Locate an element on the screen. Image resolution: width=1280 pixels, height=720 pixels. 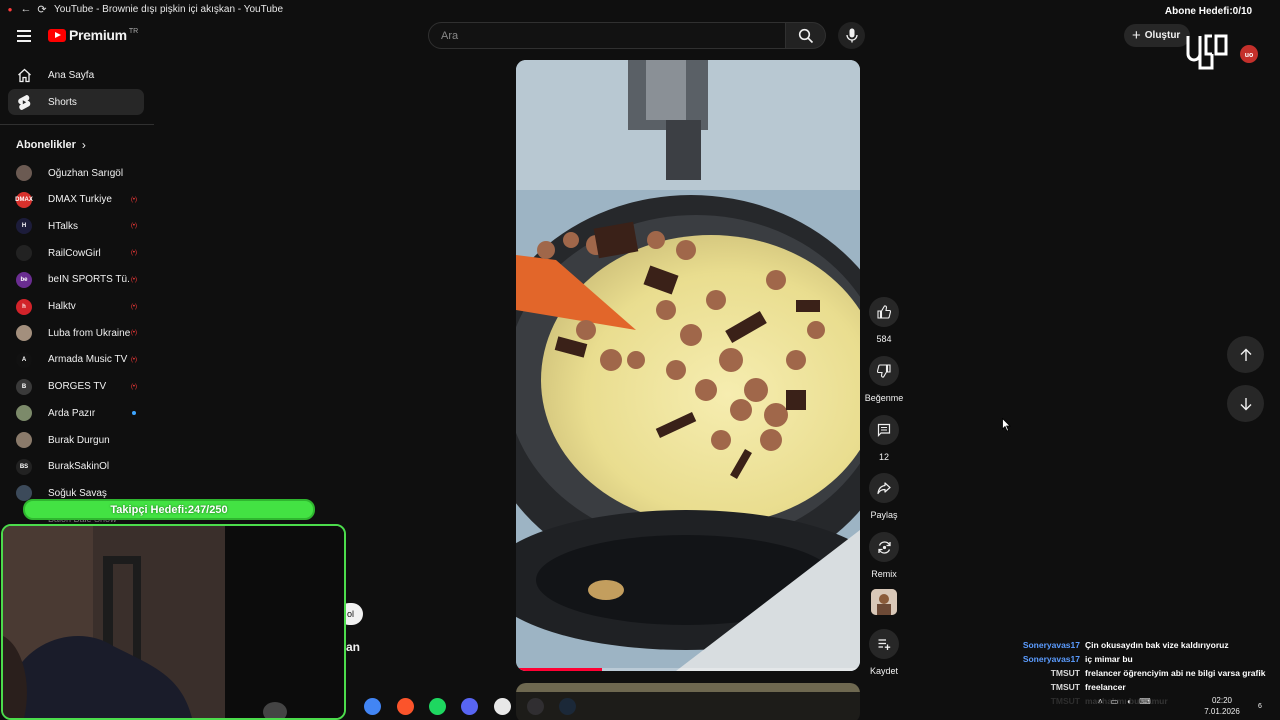
subscription-item: DMAX DMAX Turkiye (•) is located at coordinates (76, 200).